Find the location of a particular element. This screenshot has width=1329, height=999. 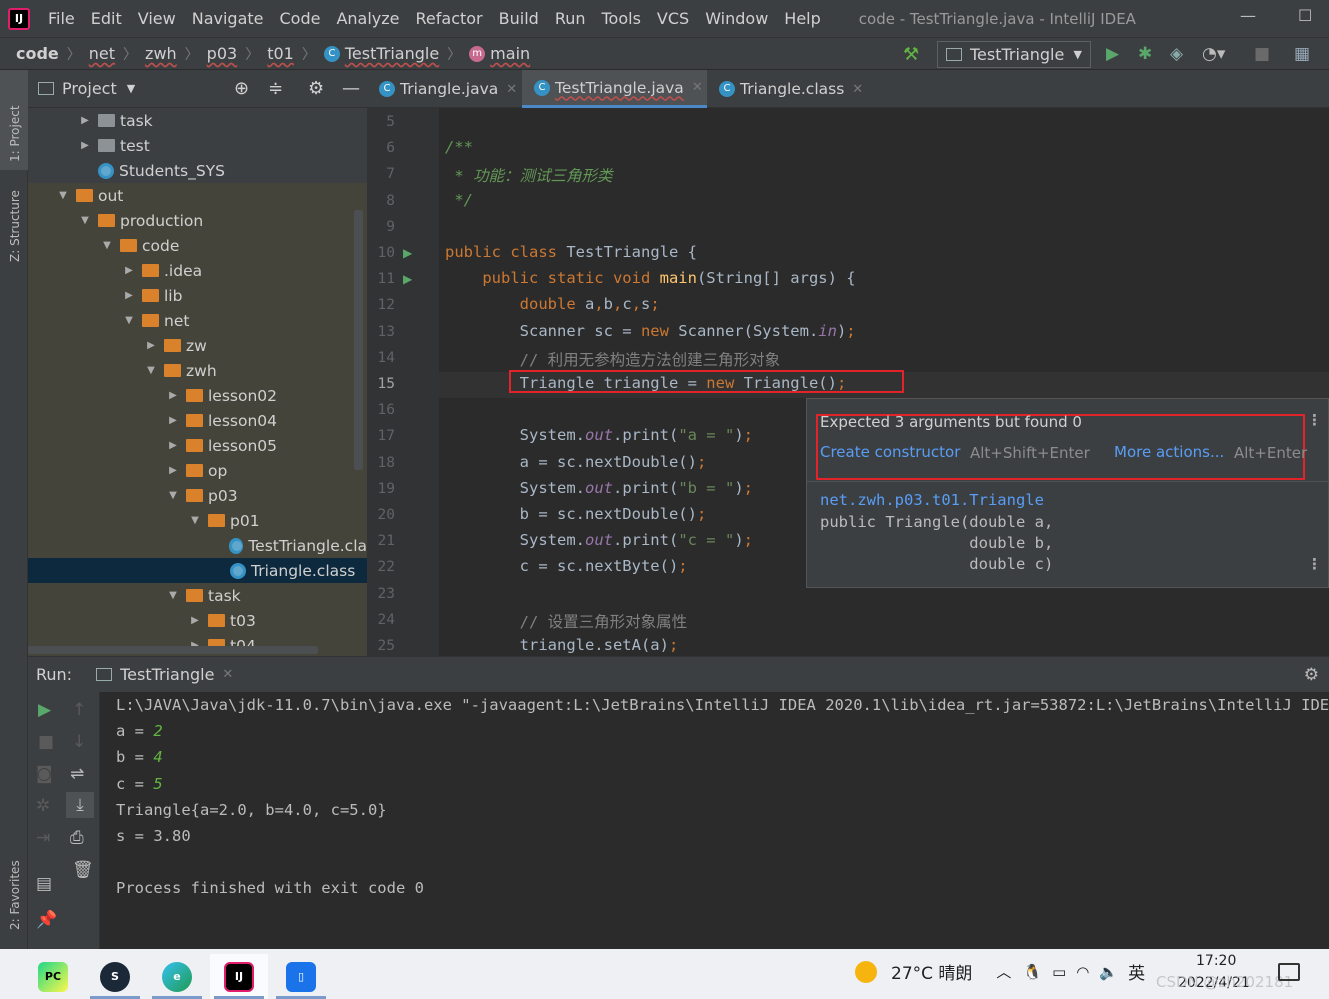

breadcrumb-zwh: zwh is located at coordinates (161, 53).